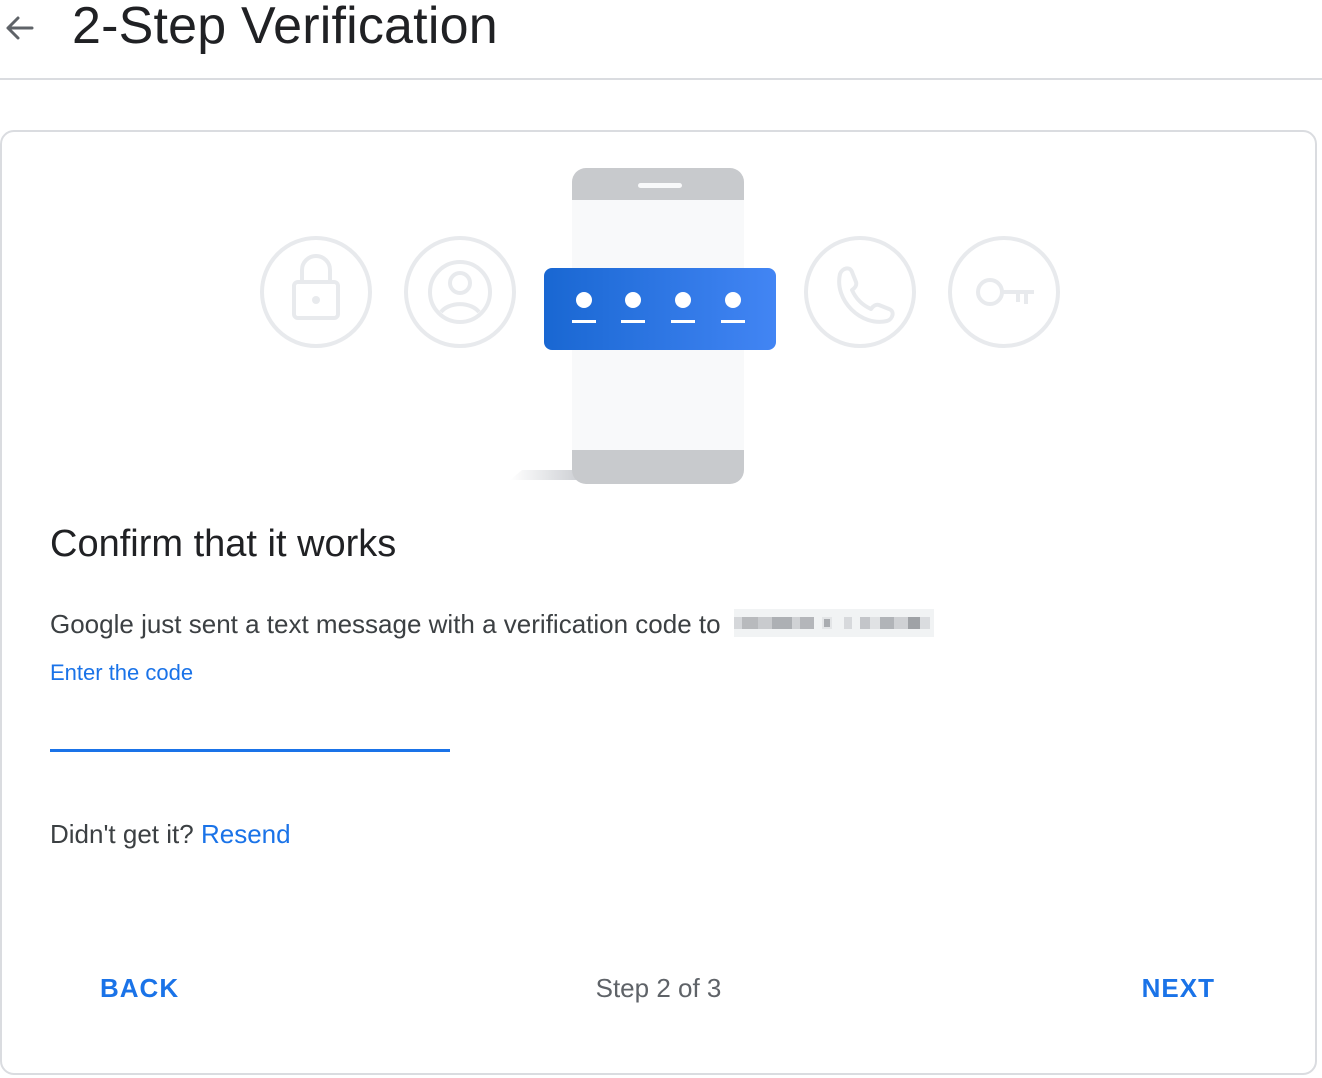  I want to click on key-icon, so click(1004, 292).